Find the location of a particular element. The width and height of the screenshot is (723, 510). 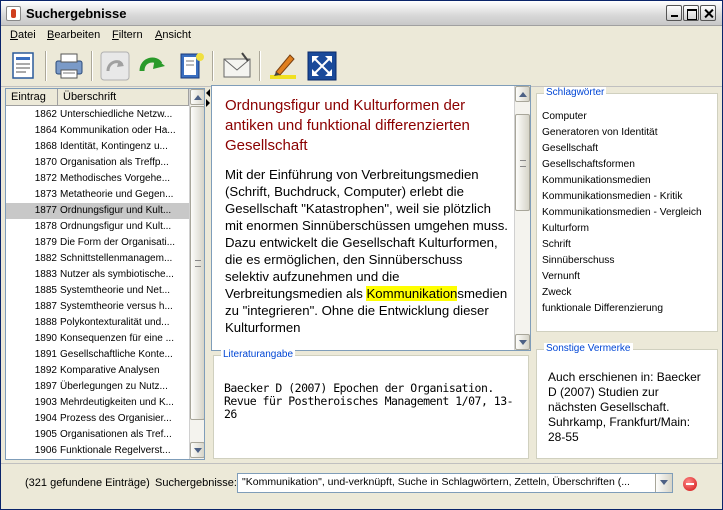

keyword-item: Kommunikationsmedien is located at coordinates (622, 181).